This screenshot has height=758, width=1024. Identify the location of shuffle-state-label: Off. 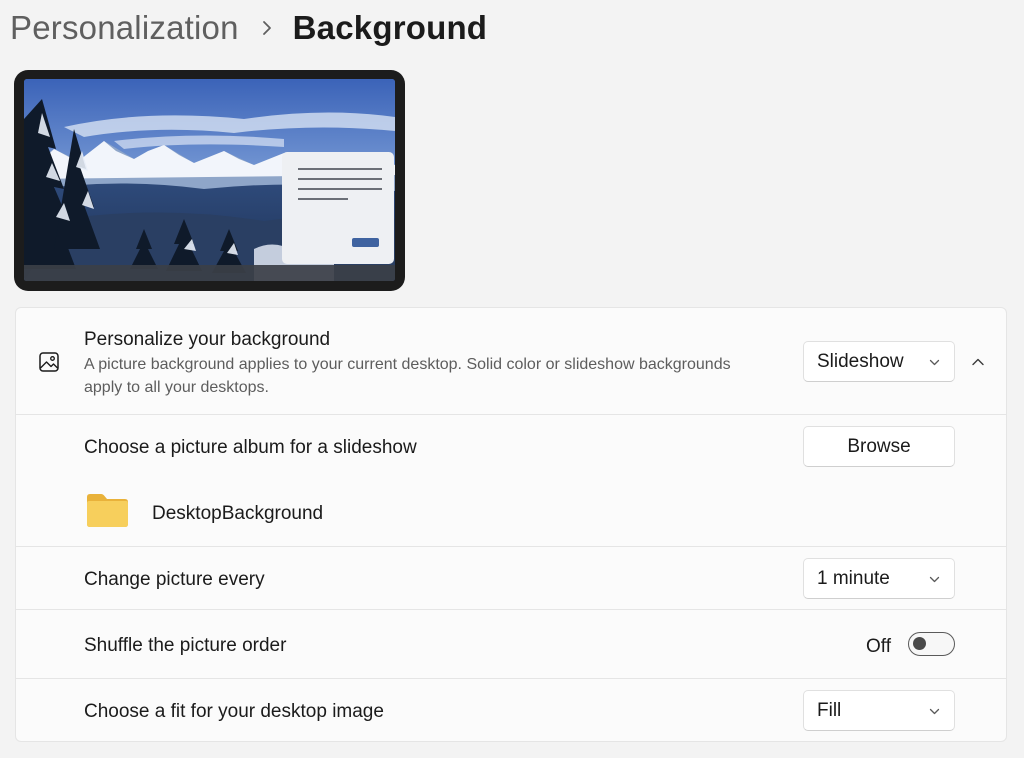
(878, 646).